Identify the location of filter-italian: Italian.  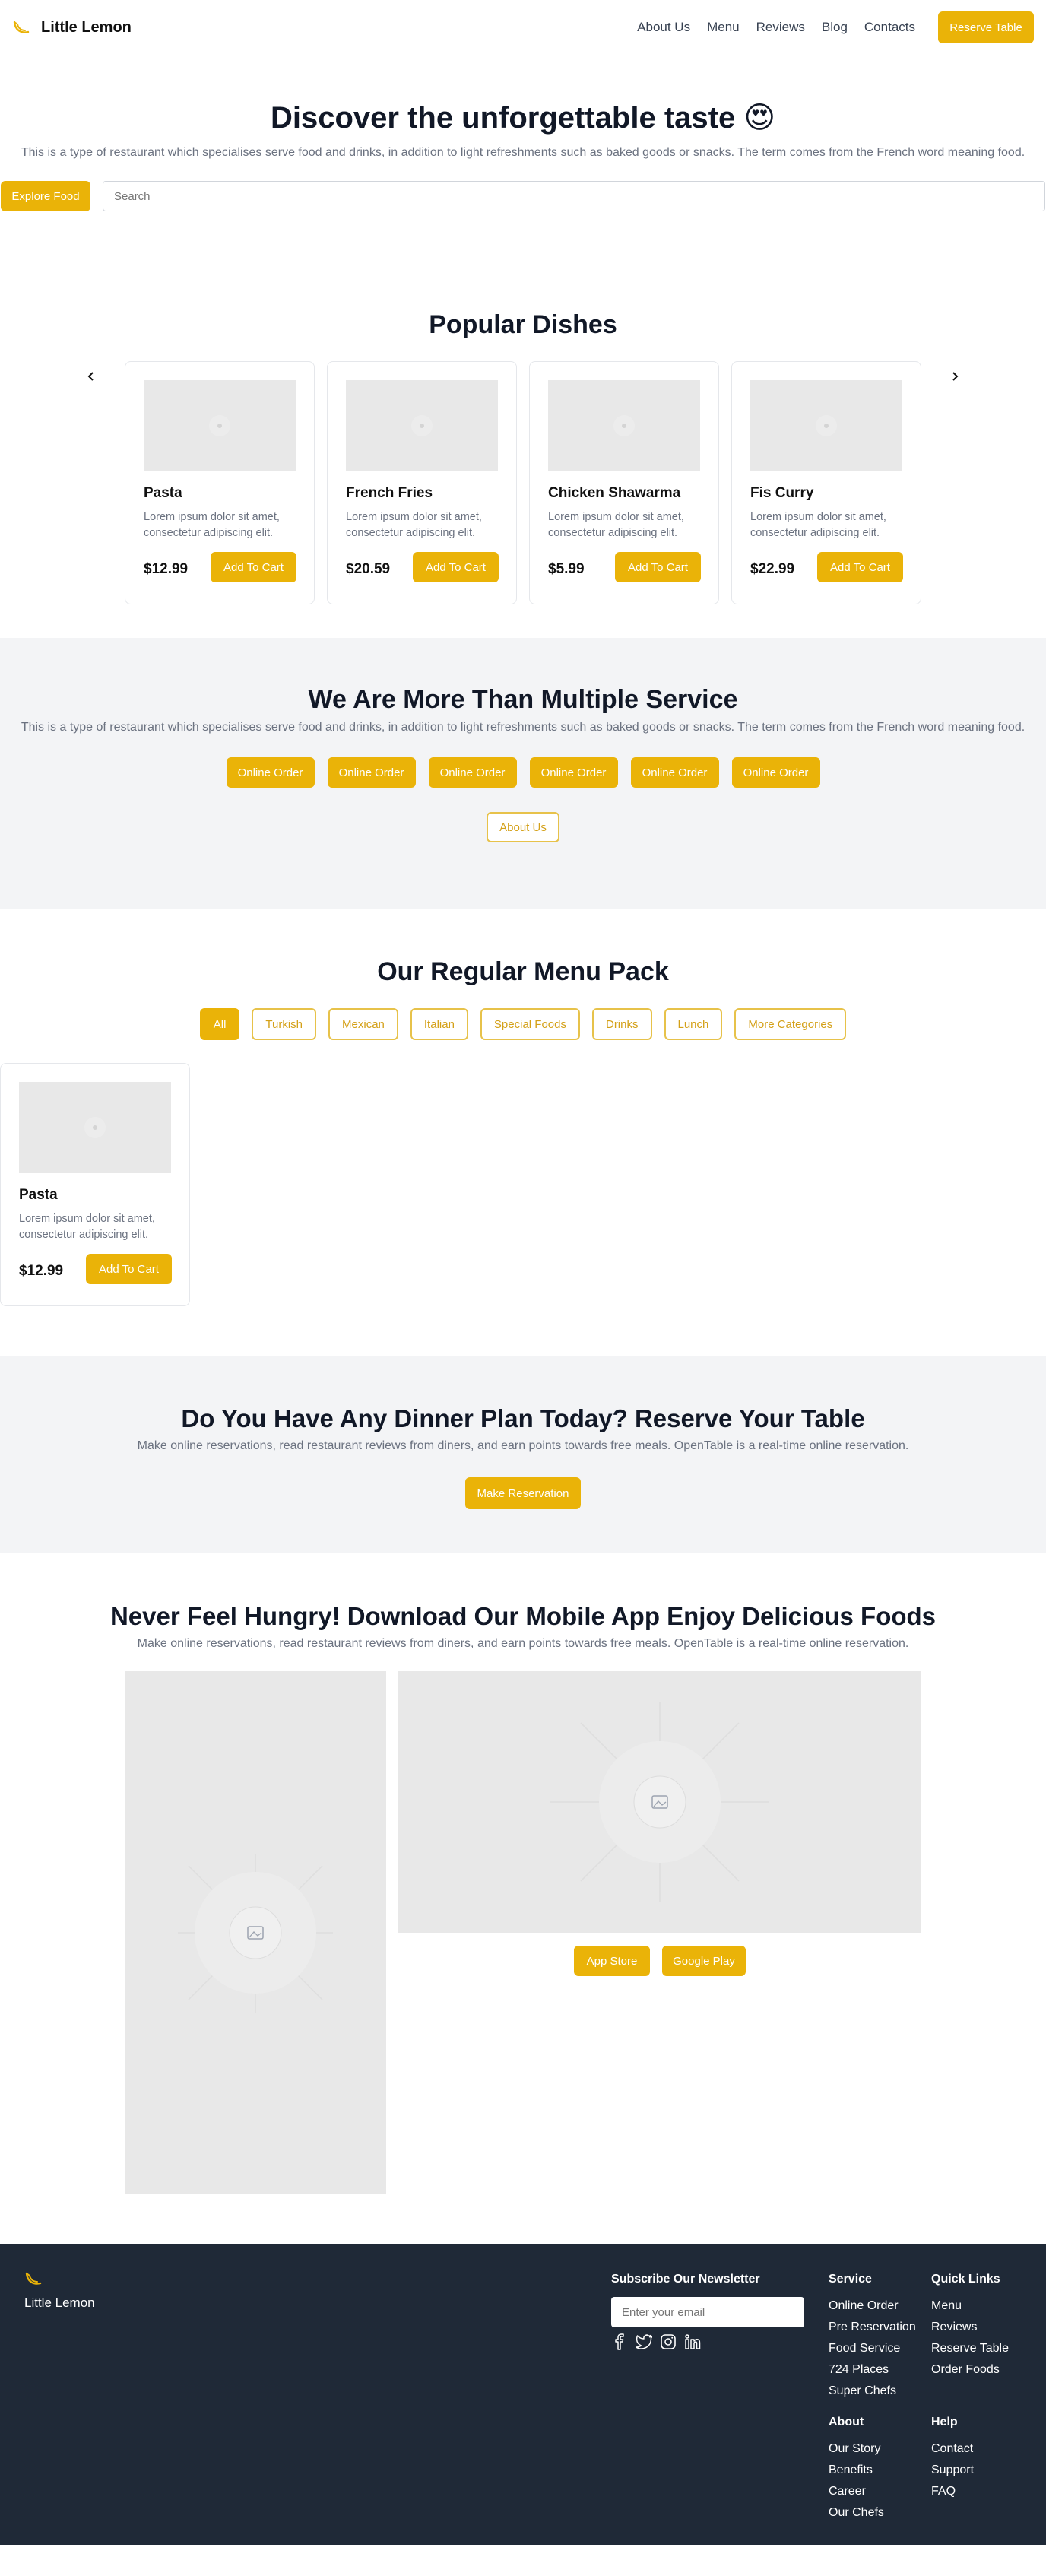
(439, 1024).